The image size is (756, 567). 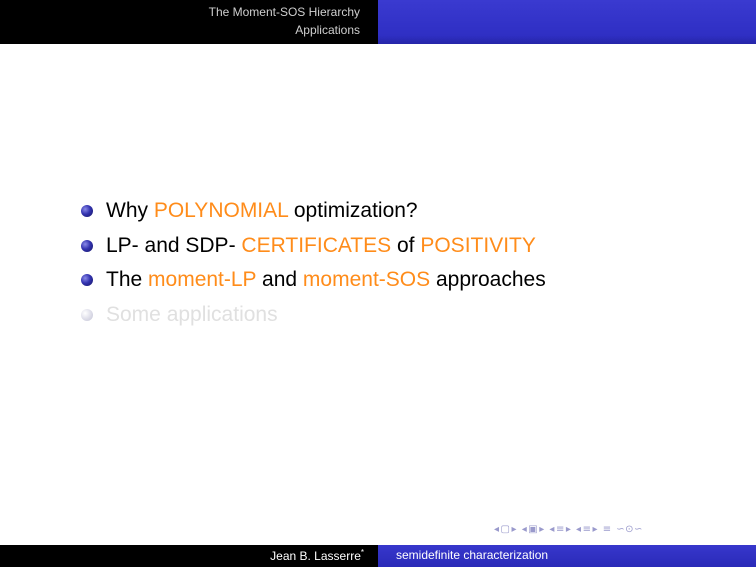 I want to click on slide-header: The Moment-SOS Hierarchy Applications, so click(x=378, y=22).